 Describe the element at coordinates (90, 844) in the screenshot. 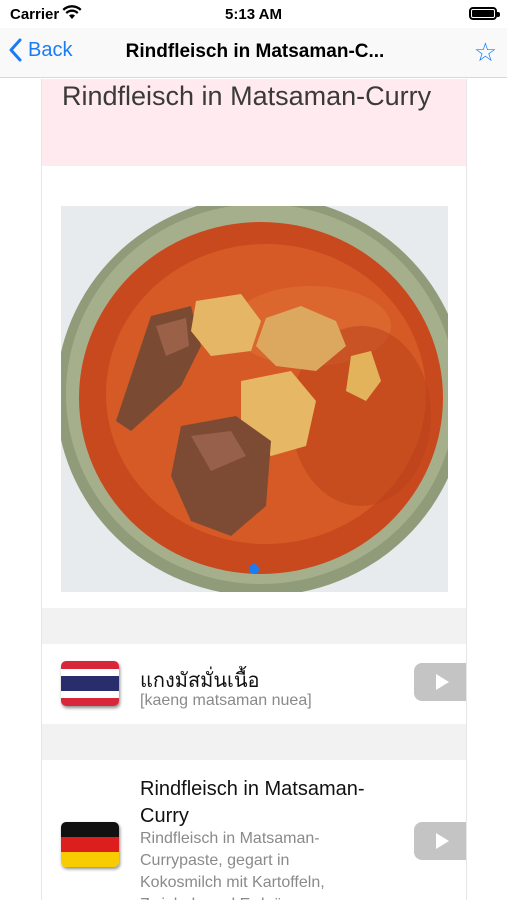

I see `germany-flag-icon` at that location.